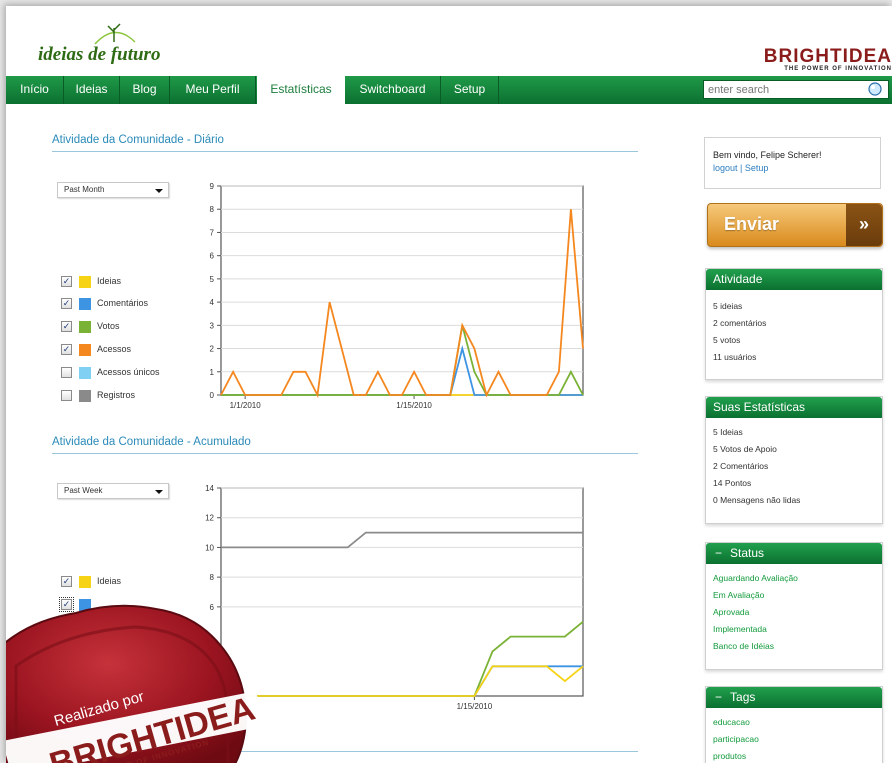 The image size is (892, 763). What do you see at coordinates (752, 224) in the screenshot?
I see `enviar-label: Enviar` at bounding box center [752, 224].